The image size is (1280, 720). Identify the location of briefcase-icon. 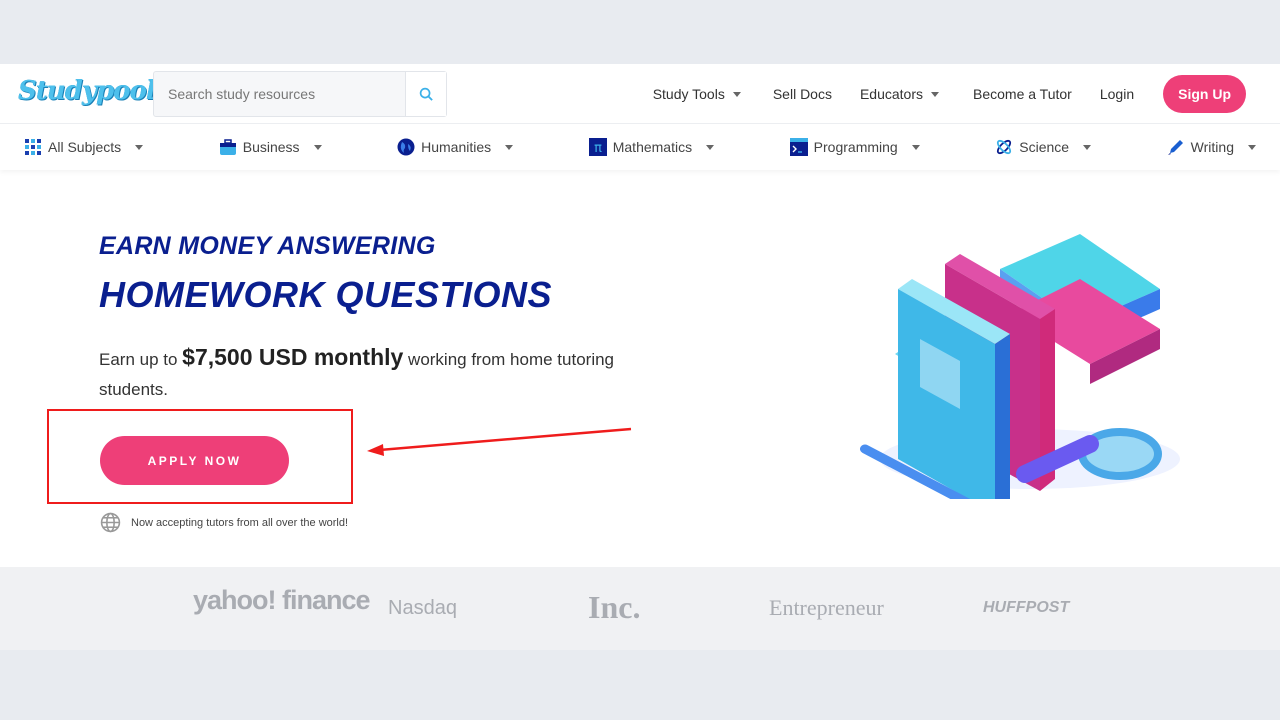
(227, 147).